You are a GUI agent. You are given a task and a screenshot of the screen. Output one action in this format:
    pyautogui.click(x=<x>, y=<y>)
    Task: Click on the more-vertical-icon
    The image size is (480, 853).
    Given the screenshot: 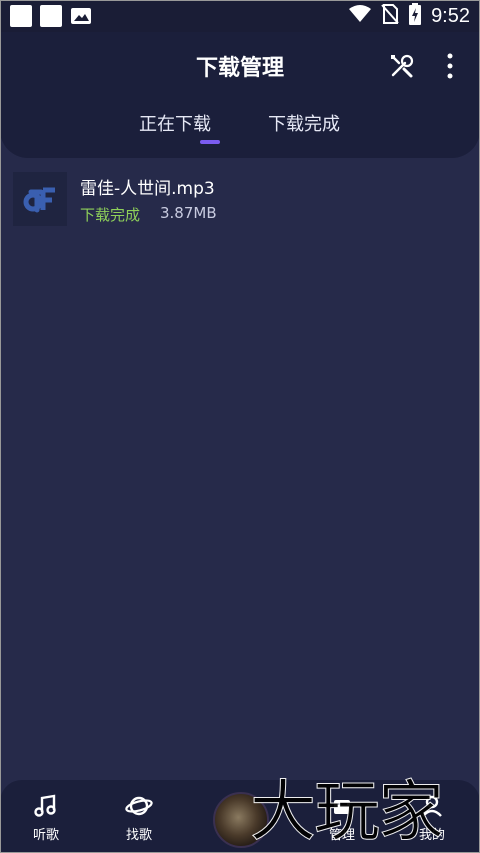 What is the action you would take?
    pyautogui.click(x=450, y=66)
    